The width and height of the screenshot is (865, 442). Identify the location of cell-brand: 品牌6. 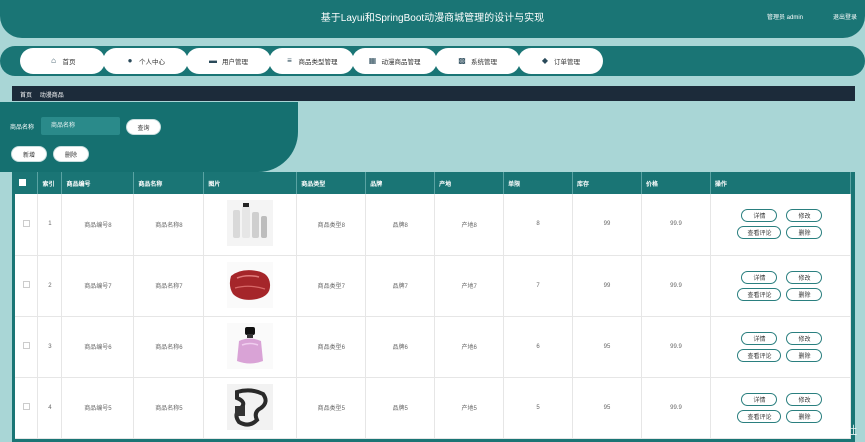
(400, 347).